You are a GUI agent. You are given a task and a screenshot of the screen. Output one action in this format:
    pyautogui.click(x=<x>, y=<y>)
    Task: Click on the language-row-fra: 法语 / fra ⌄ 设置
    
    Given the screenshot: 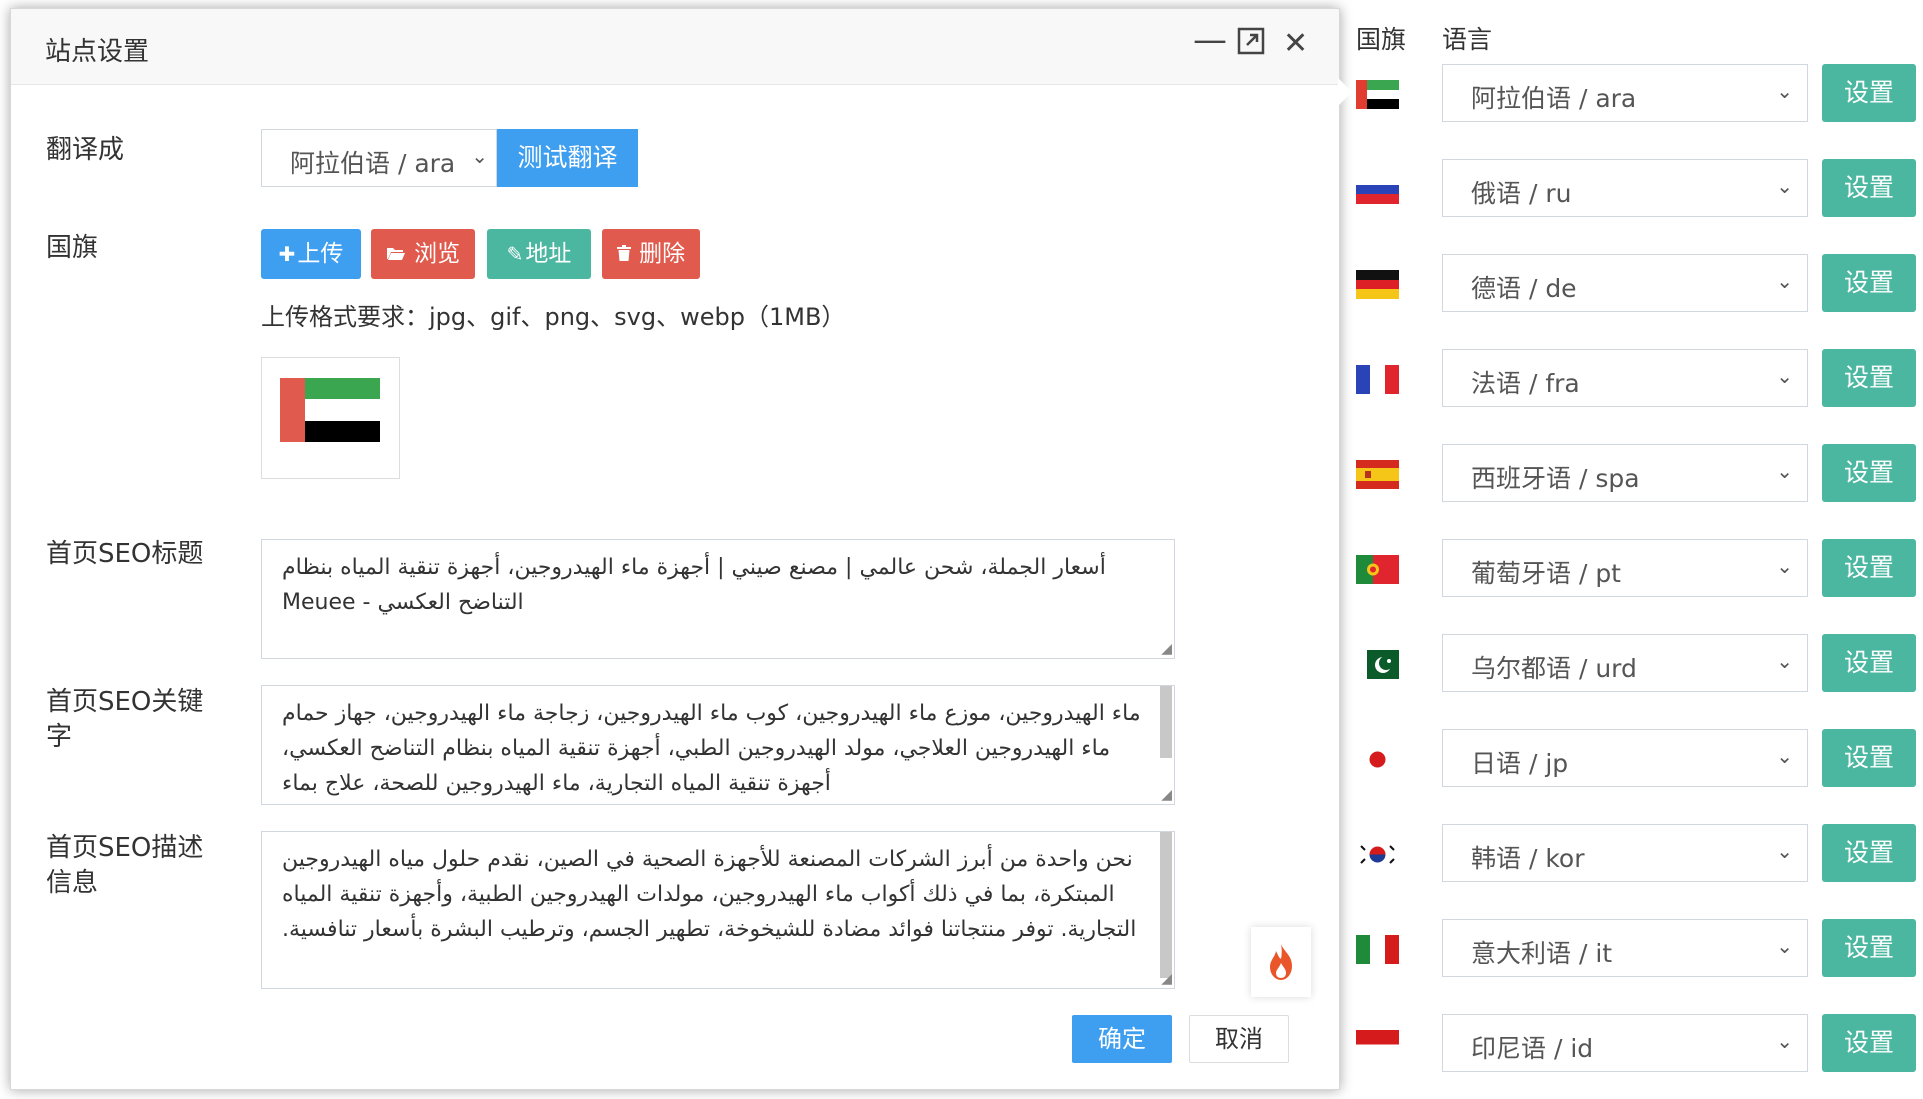 What is the action you would take?
    pyautogui.click(x=1637, y=380)
    